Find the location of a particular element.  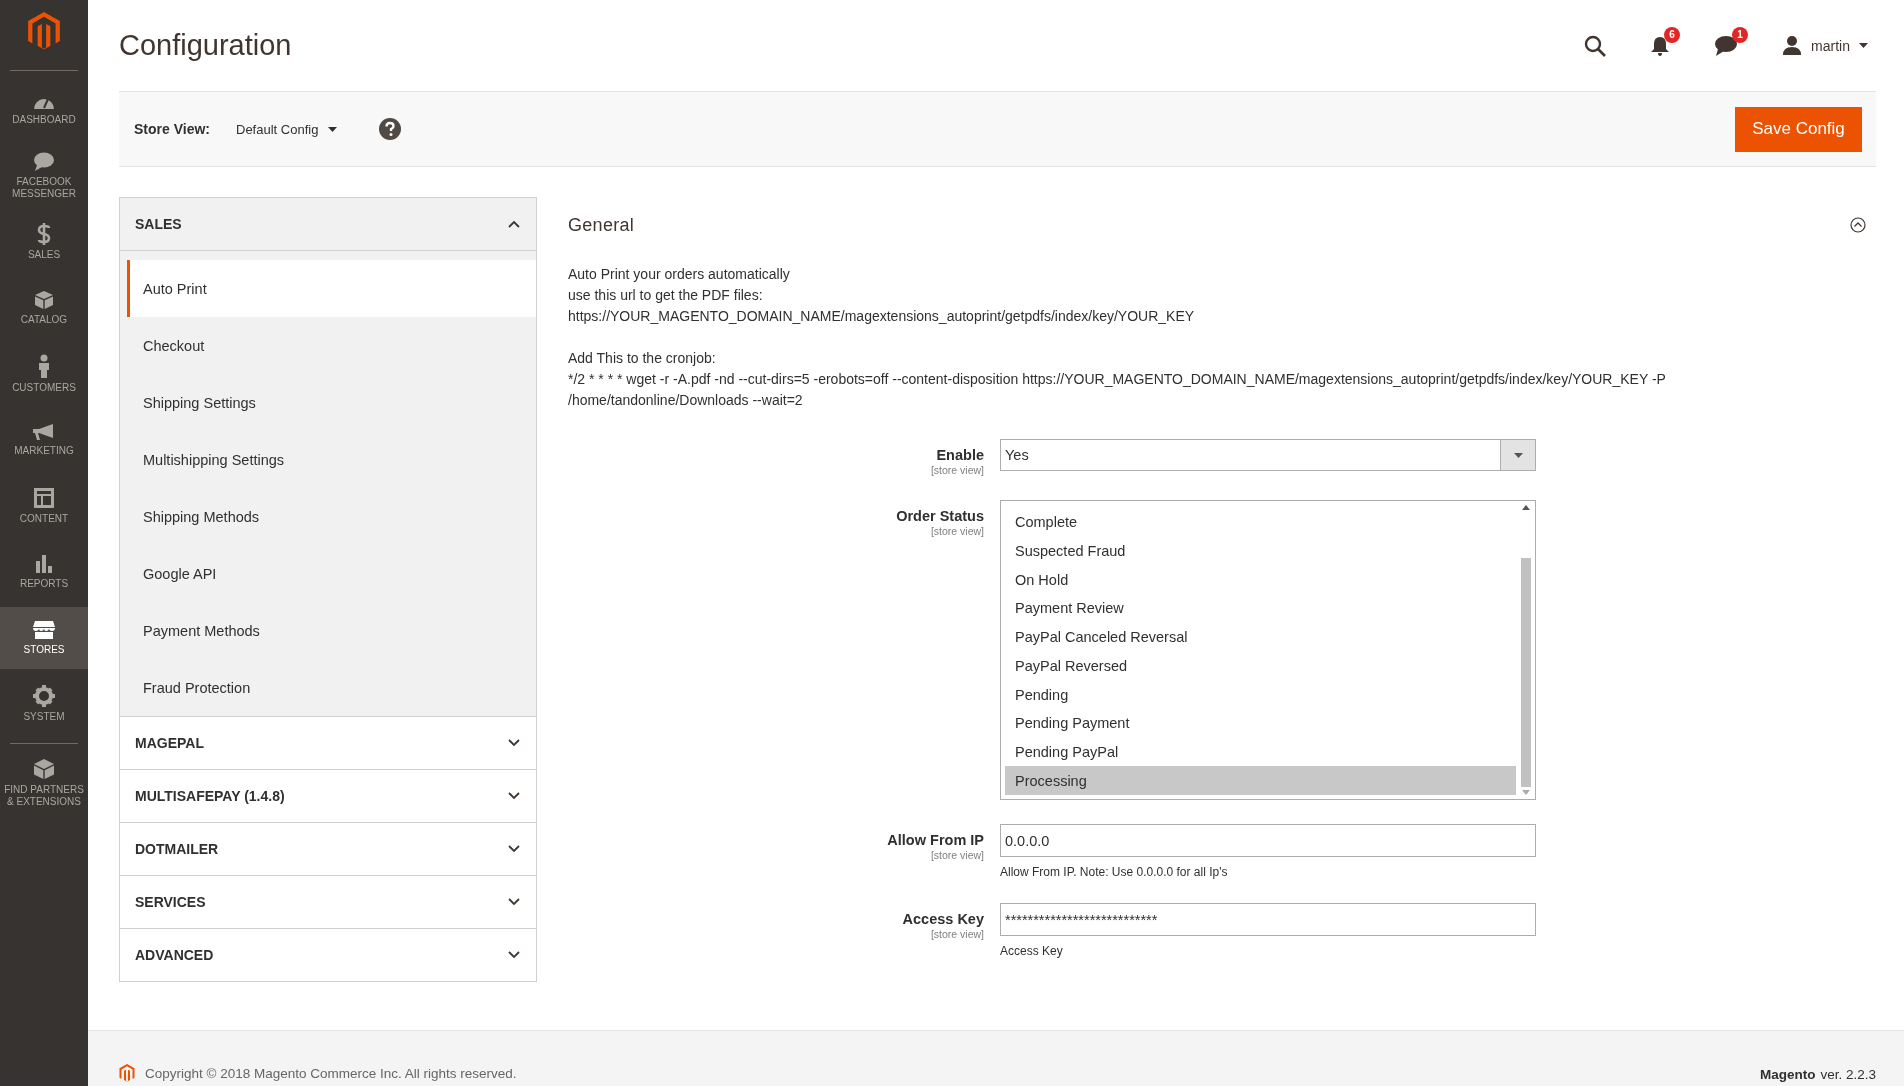

sidebar-item: CATALOG is located at coordinates (44, 308).